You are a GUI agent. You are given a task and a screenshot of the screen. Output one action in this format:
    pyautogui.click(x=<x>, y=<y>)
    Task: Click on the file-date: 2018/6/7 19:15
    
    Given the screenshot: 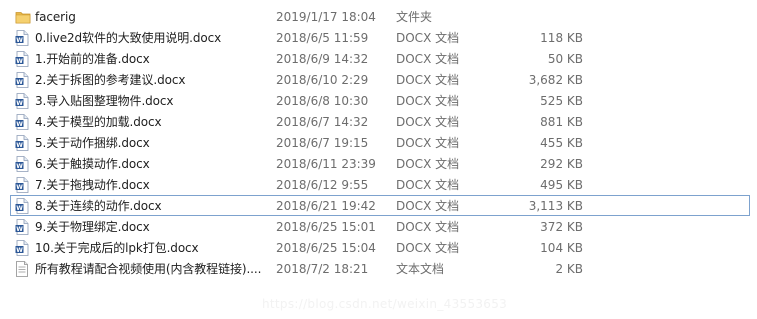 What is the action you would take?
    pyautogui.click(x=322, y=143)
    